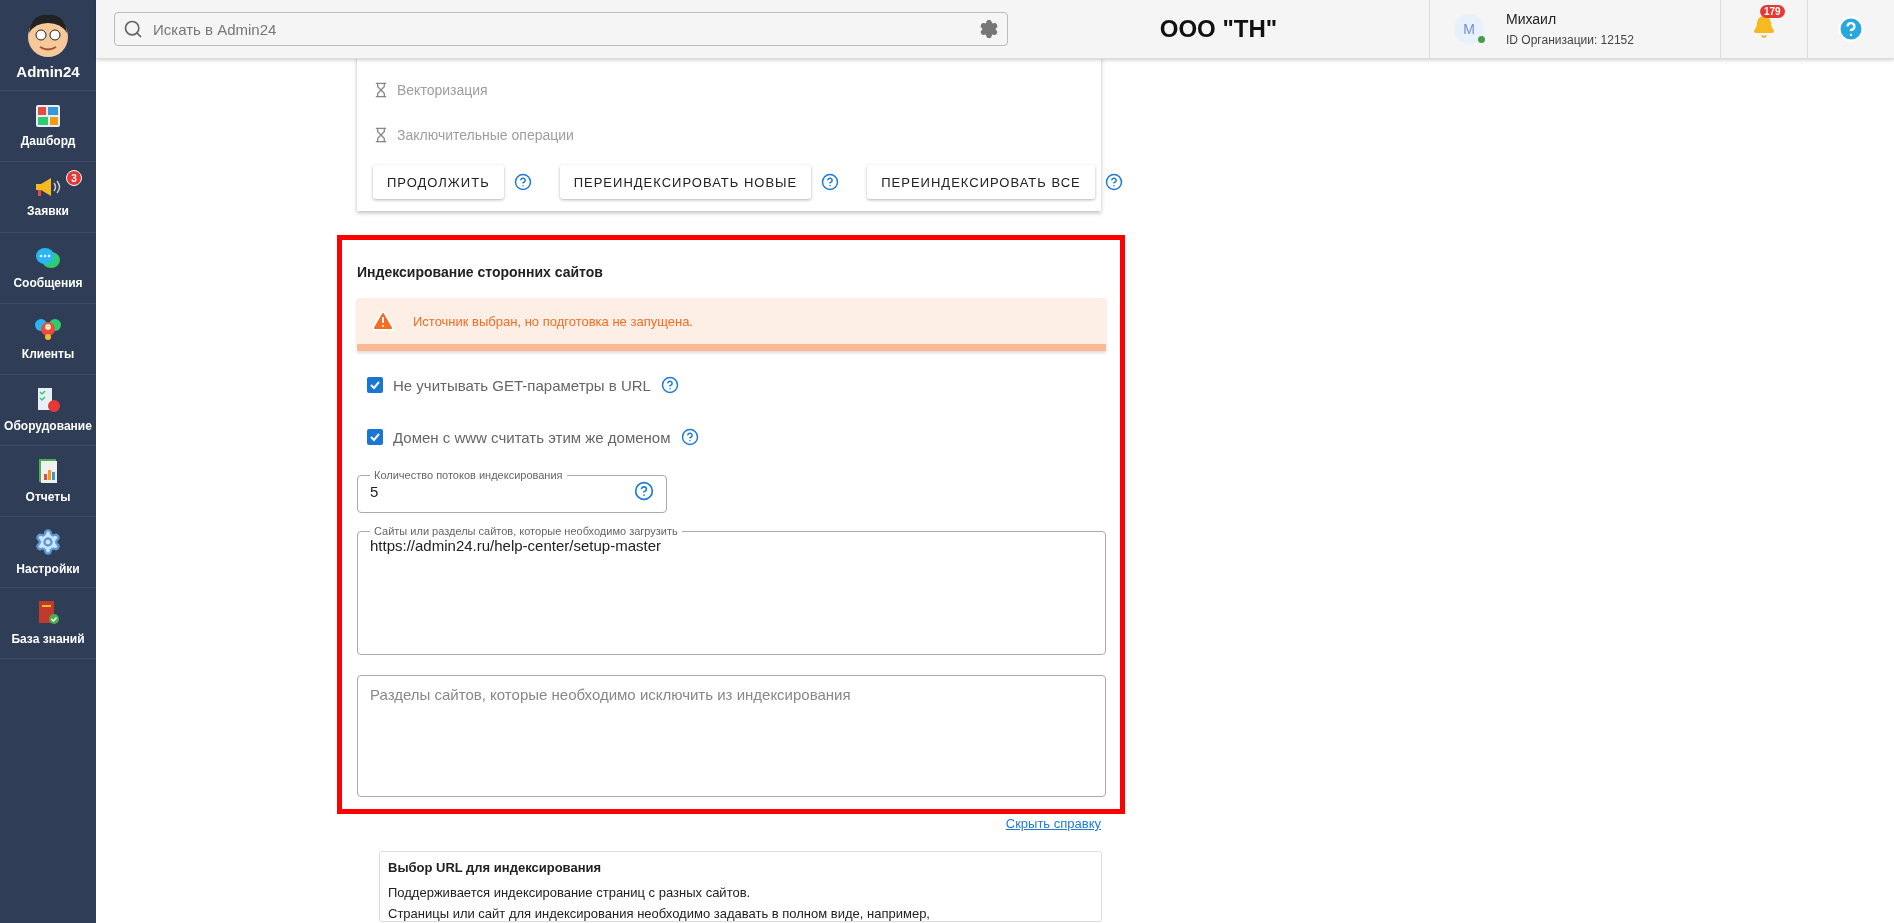  I want to click on count-badge: 3, so click(74, 178).